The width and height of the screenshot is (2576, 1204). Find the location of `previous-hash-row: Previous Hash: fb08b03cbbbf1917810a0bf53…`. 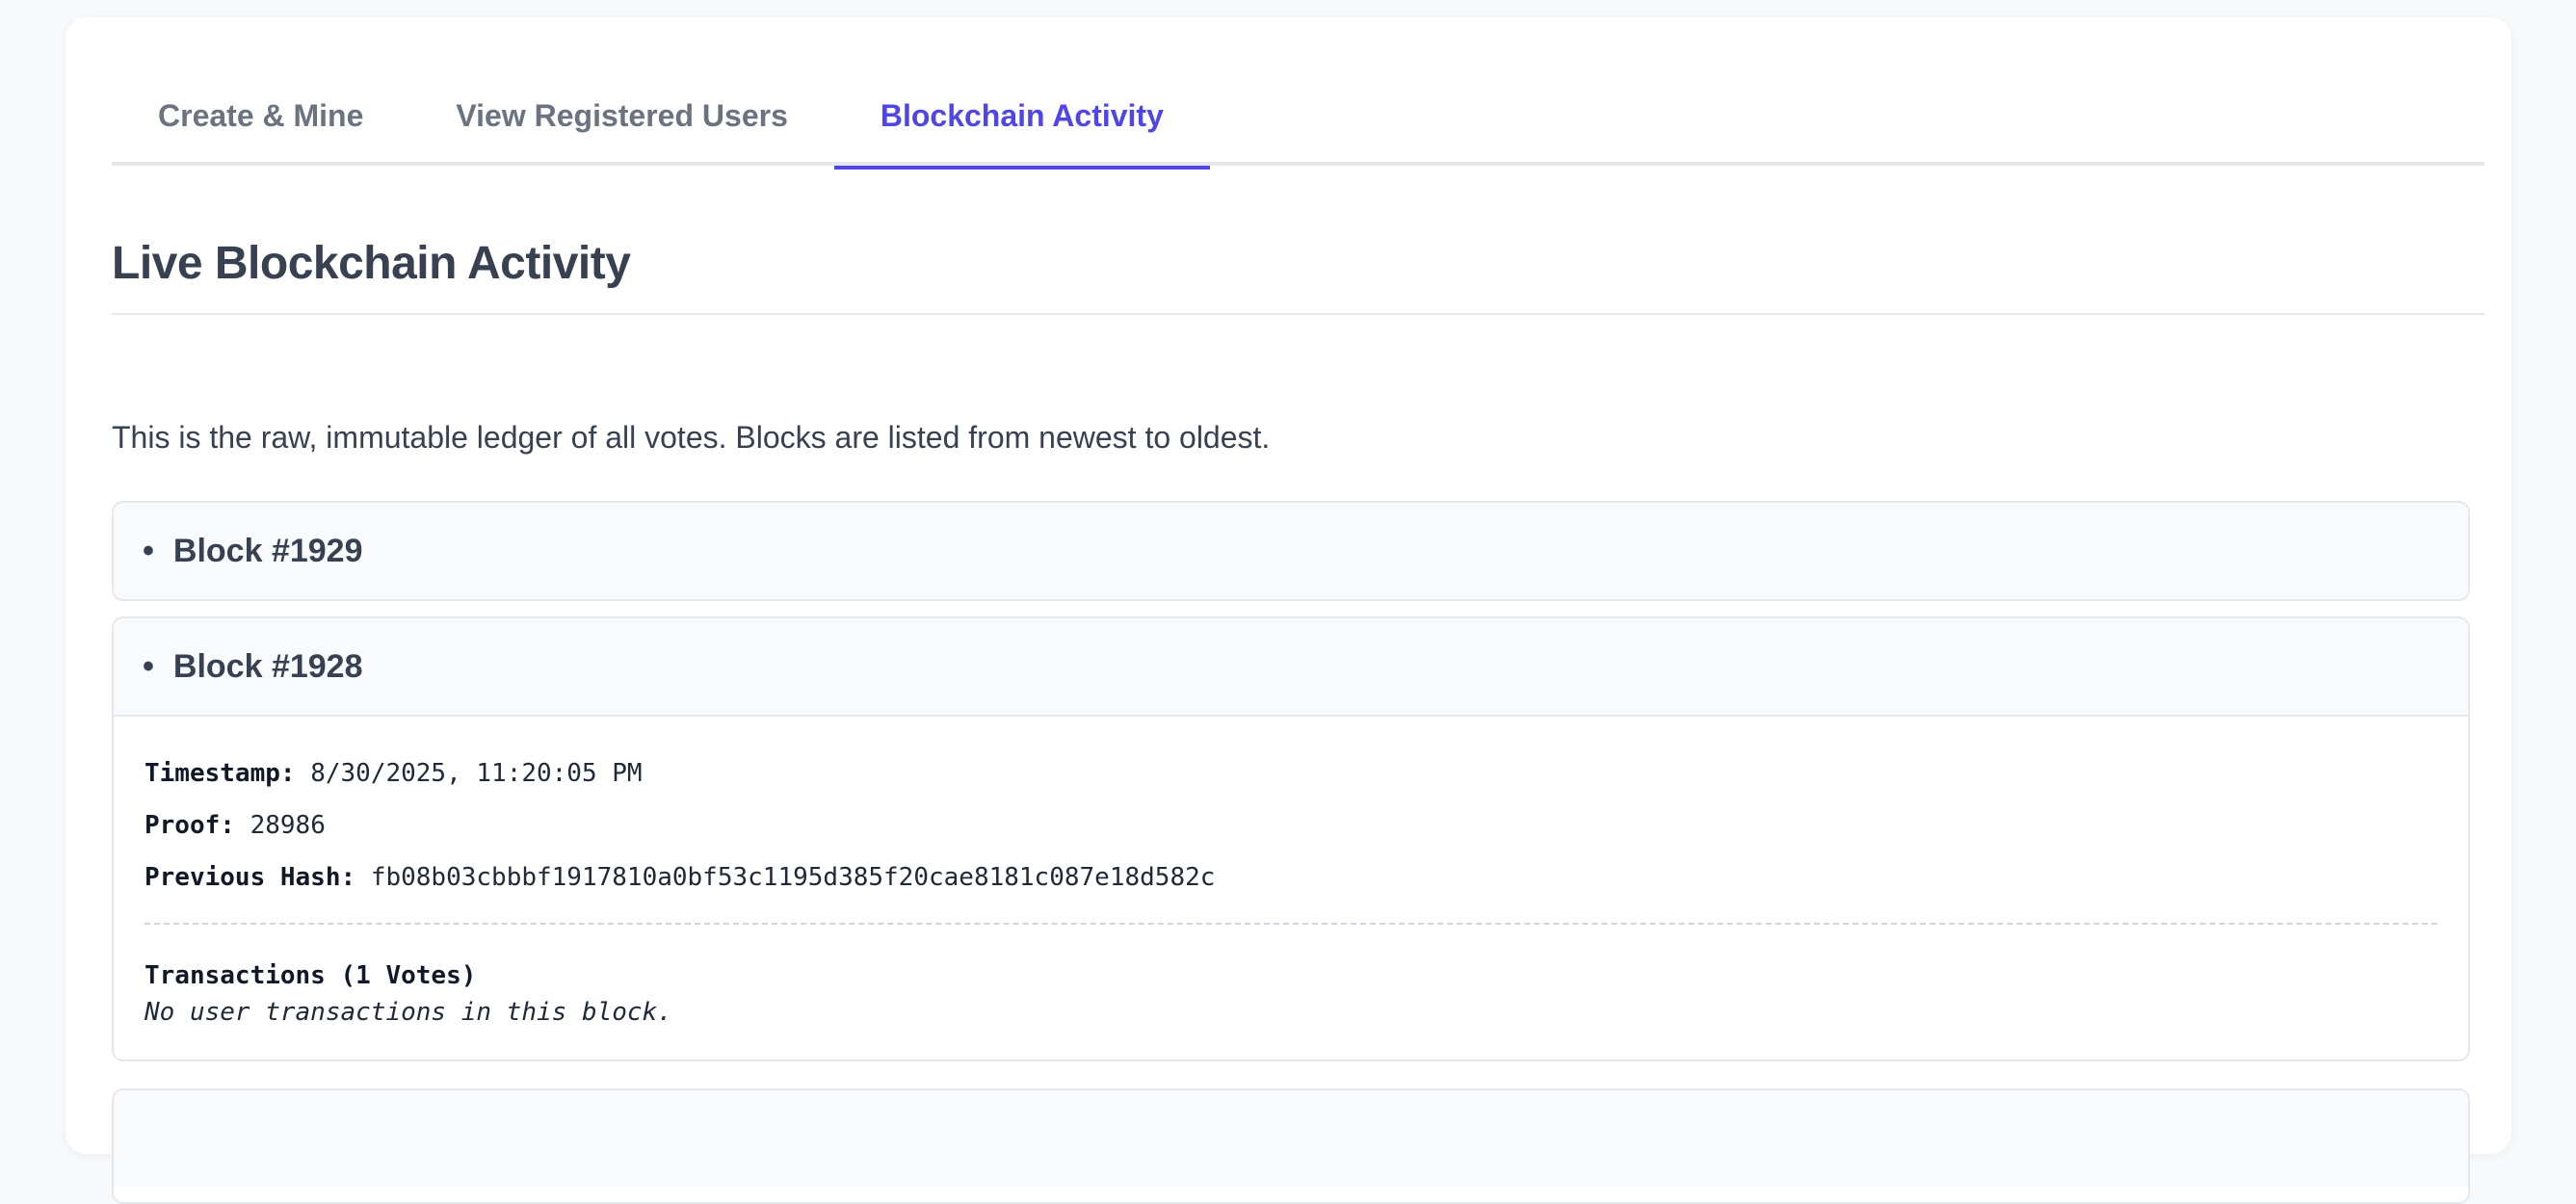

previous-hash-row: Previous Hash: fb08b03cbbbf1917810a0bf53… is located at coordinates (1291, 877).